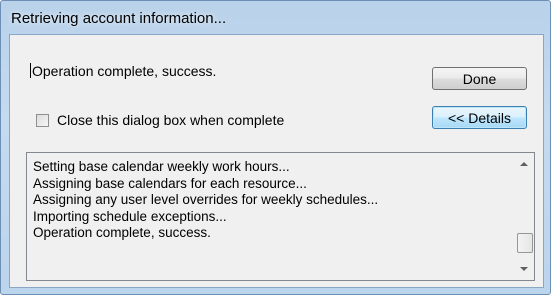 The image size is (551, 295). What do you see at coordinates (42, 120) in the screenshot?
I see `close-when-complete-checkbox` at bounding box center [42, 120].